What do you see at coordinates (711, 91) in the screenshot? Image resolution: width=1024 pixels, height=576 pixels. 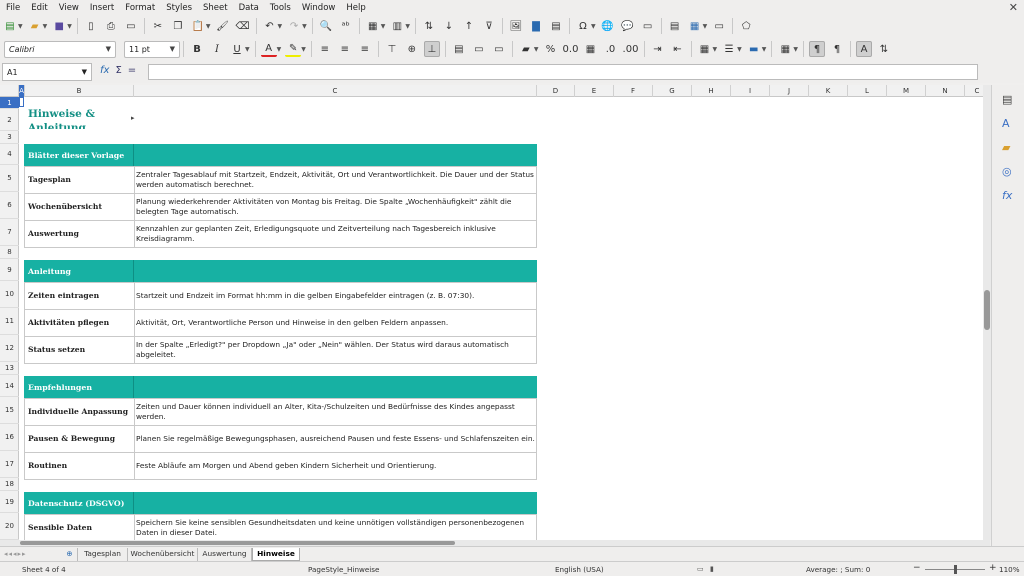 I see `column-header-h: H` at bounding box center [711, 91].